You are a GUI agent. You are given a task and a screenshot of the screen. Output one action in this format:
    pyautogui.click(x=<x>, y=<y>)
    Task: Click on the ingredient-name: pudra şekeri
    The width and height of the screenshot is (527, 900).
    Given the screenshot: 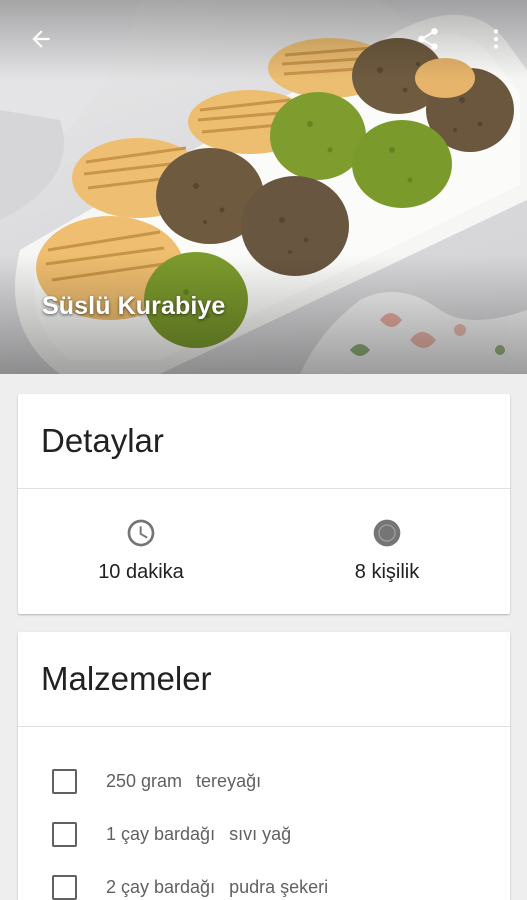 What is the action you would take?
    pyautogui.click(x=279, y=887)
    